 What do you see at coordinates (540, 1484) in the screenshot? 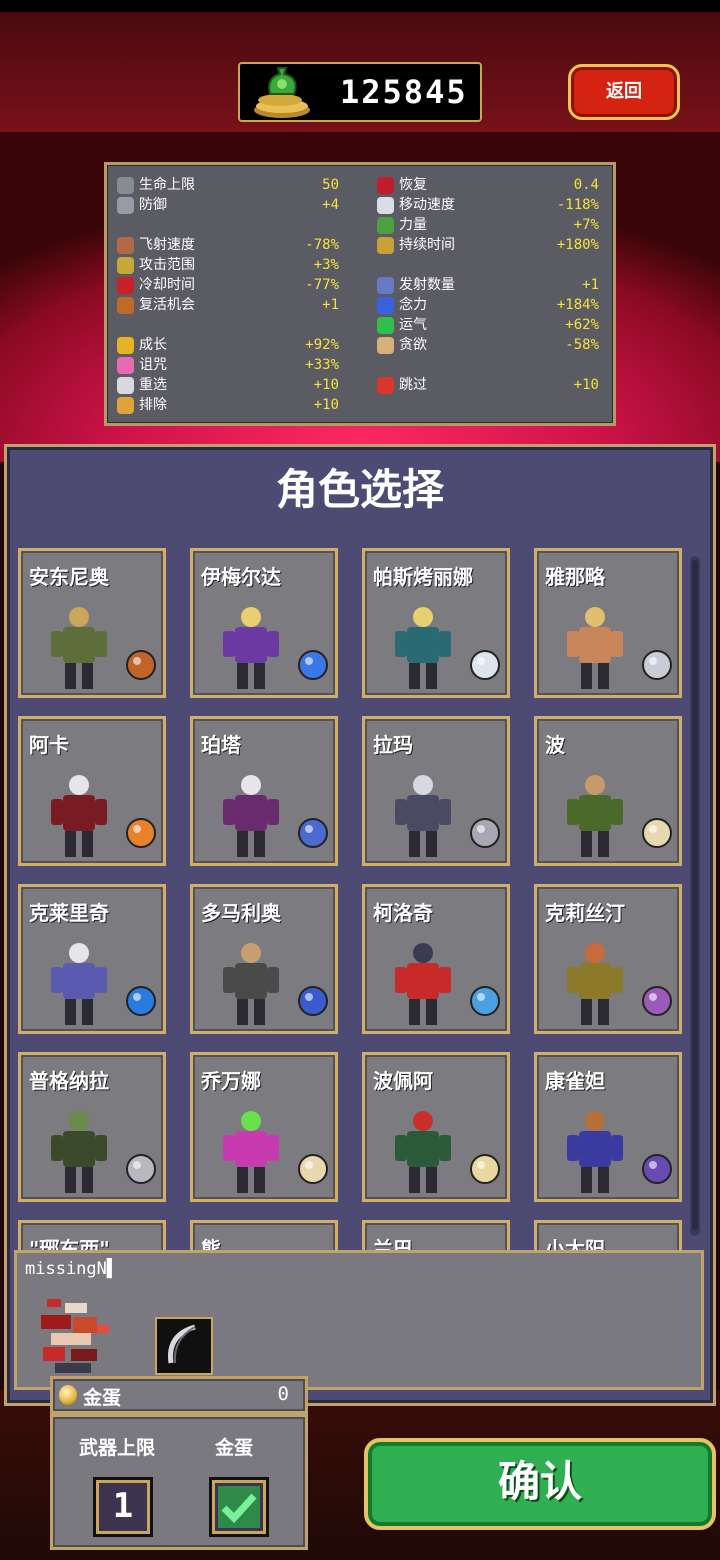
I see `confirm-button: 确认` at bounding box center [540, 1484].